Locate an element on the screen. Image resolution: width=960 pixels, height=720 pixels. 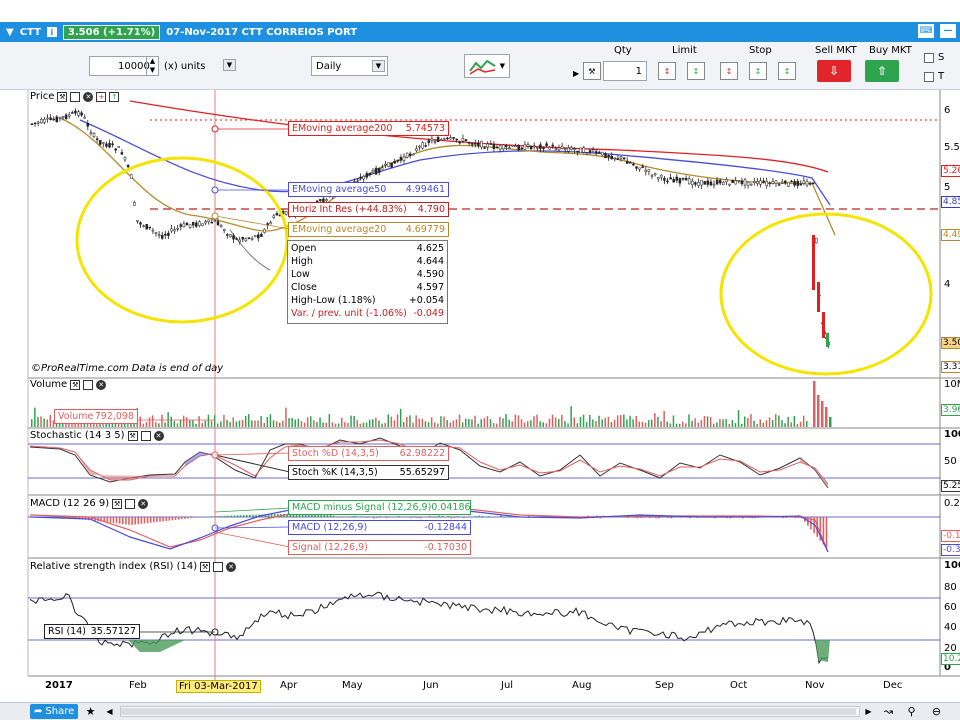
period-dropdown-icon: ▼ is located at coordinates (378, 66).